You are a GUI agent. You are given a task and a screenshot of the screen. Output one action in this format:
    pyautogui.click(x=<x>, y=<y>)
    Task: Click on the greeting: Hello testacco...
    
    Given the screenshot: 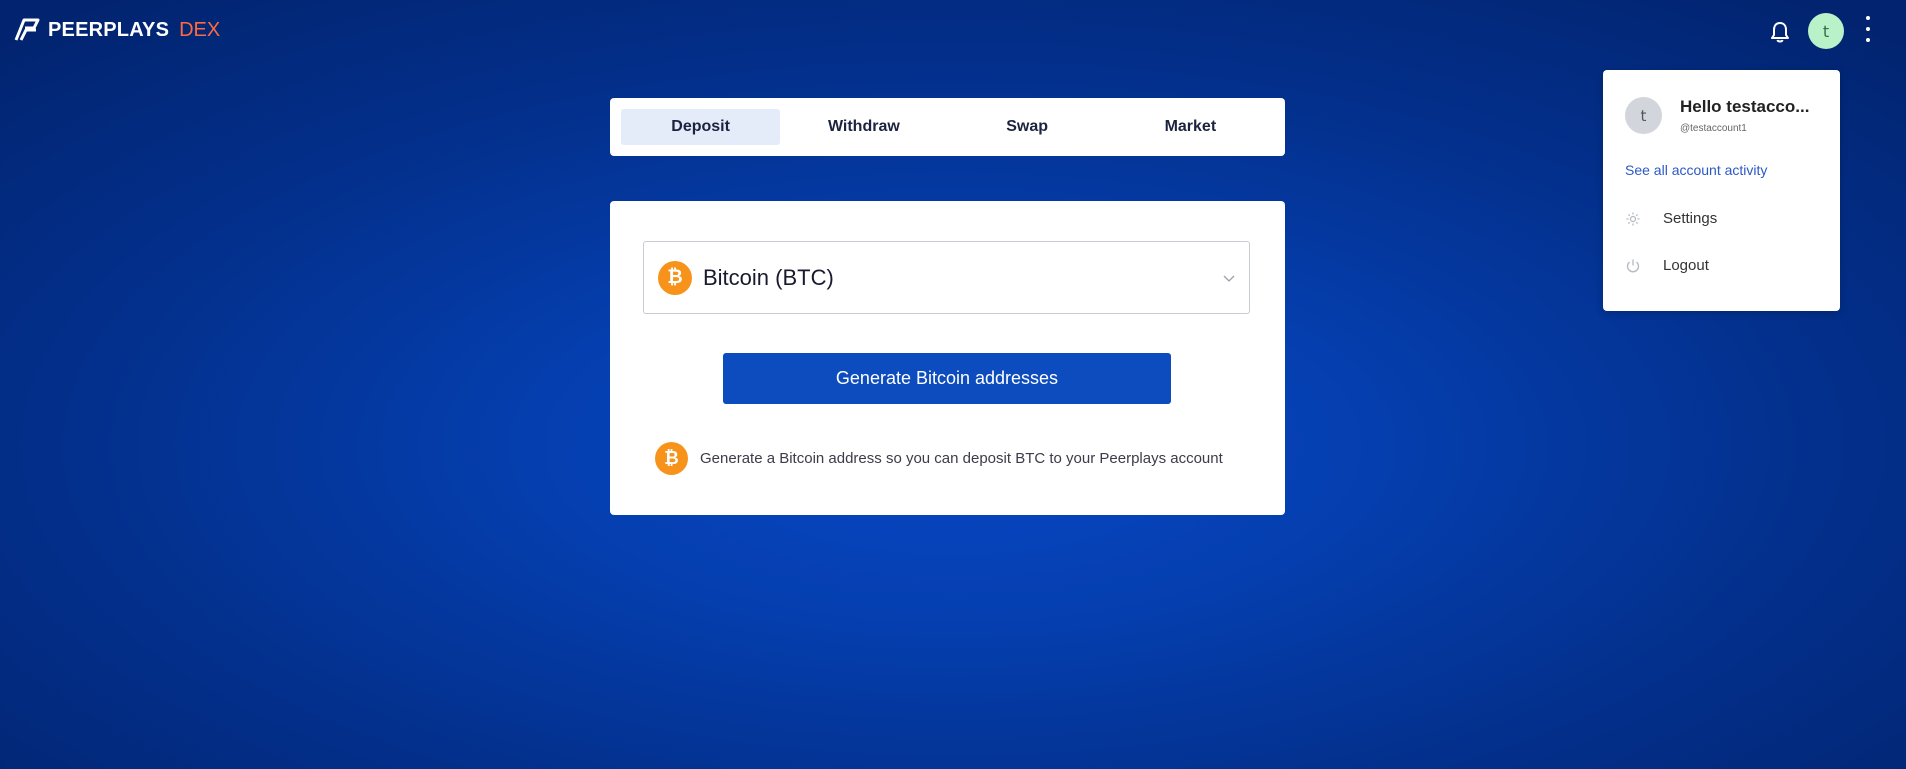 What is the action you would take?
    pyautogui.click(x=1745, y=106)
    